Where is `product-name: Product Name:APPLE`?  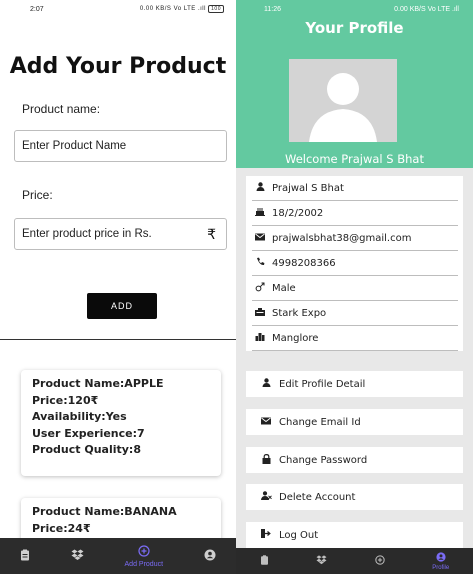
product-name: Product Name:APPLE is located at coordinates (98, 383).